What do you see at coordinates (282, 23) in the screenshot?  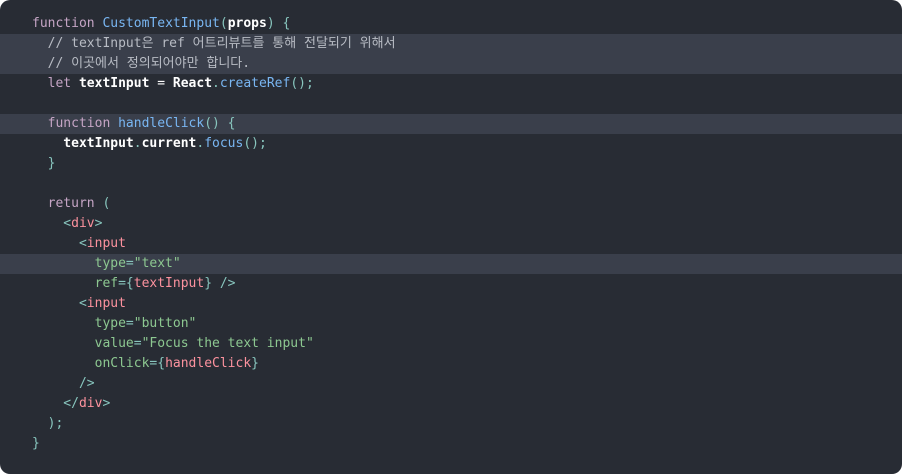 I see `code-token: {` at bounding box center [282, 23].